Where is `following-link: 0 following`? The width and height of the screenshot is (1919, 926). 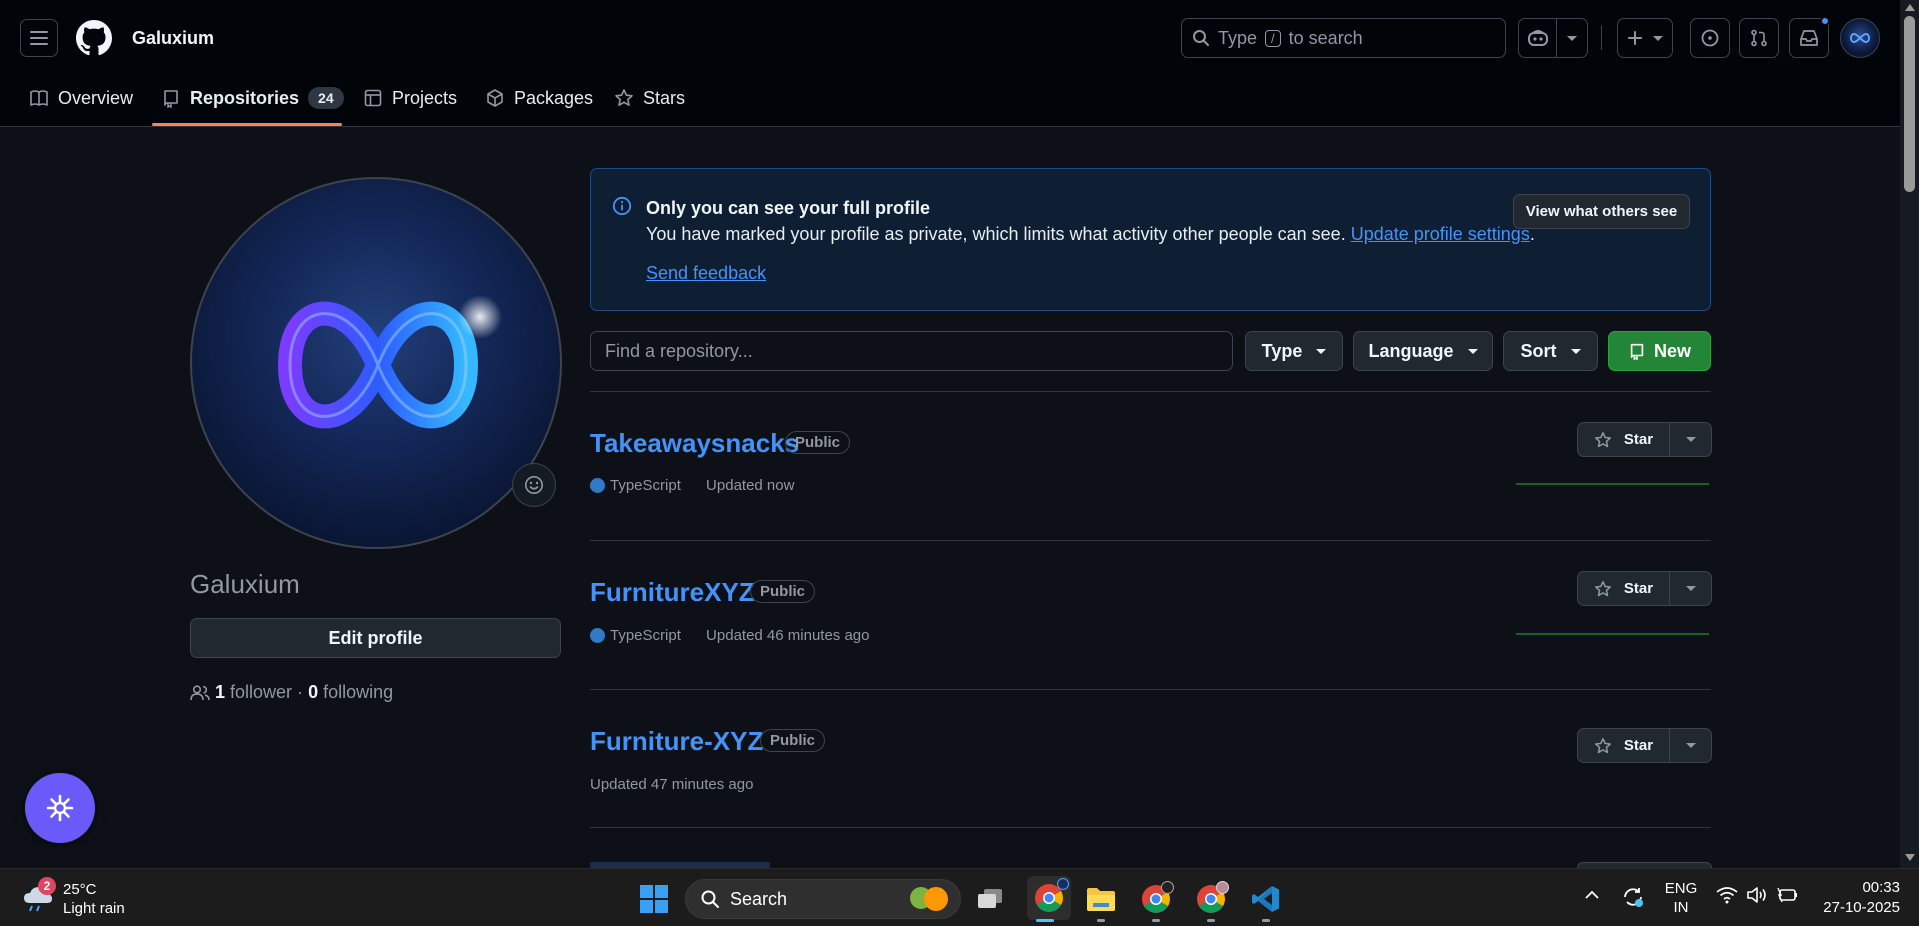
following-link: 0 following is located at coordinates (350, 692).